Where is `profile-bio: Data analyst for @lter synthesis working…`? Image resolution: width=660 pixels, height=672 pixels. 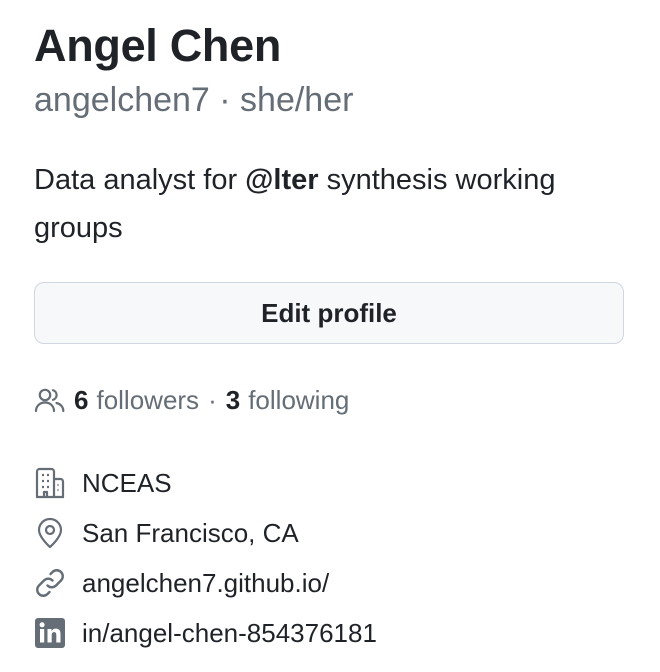
profile-bio: Data analyst for @lter synthesis working… is located at coordinates (334, 204).